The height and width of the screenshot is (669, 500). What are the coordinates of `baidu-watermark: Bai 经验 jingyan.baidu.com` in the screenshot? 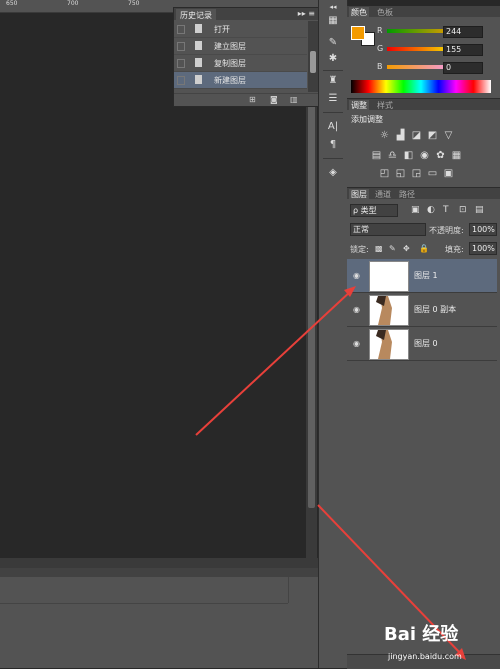 It's located at (440, 640).